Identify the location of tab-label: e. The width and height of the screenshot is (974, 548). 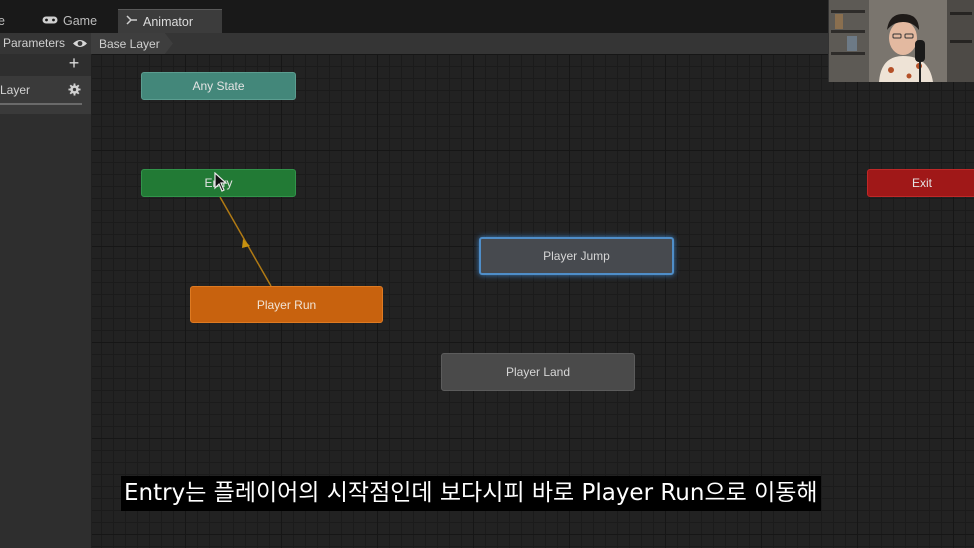
(2, 21).